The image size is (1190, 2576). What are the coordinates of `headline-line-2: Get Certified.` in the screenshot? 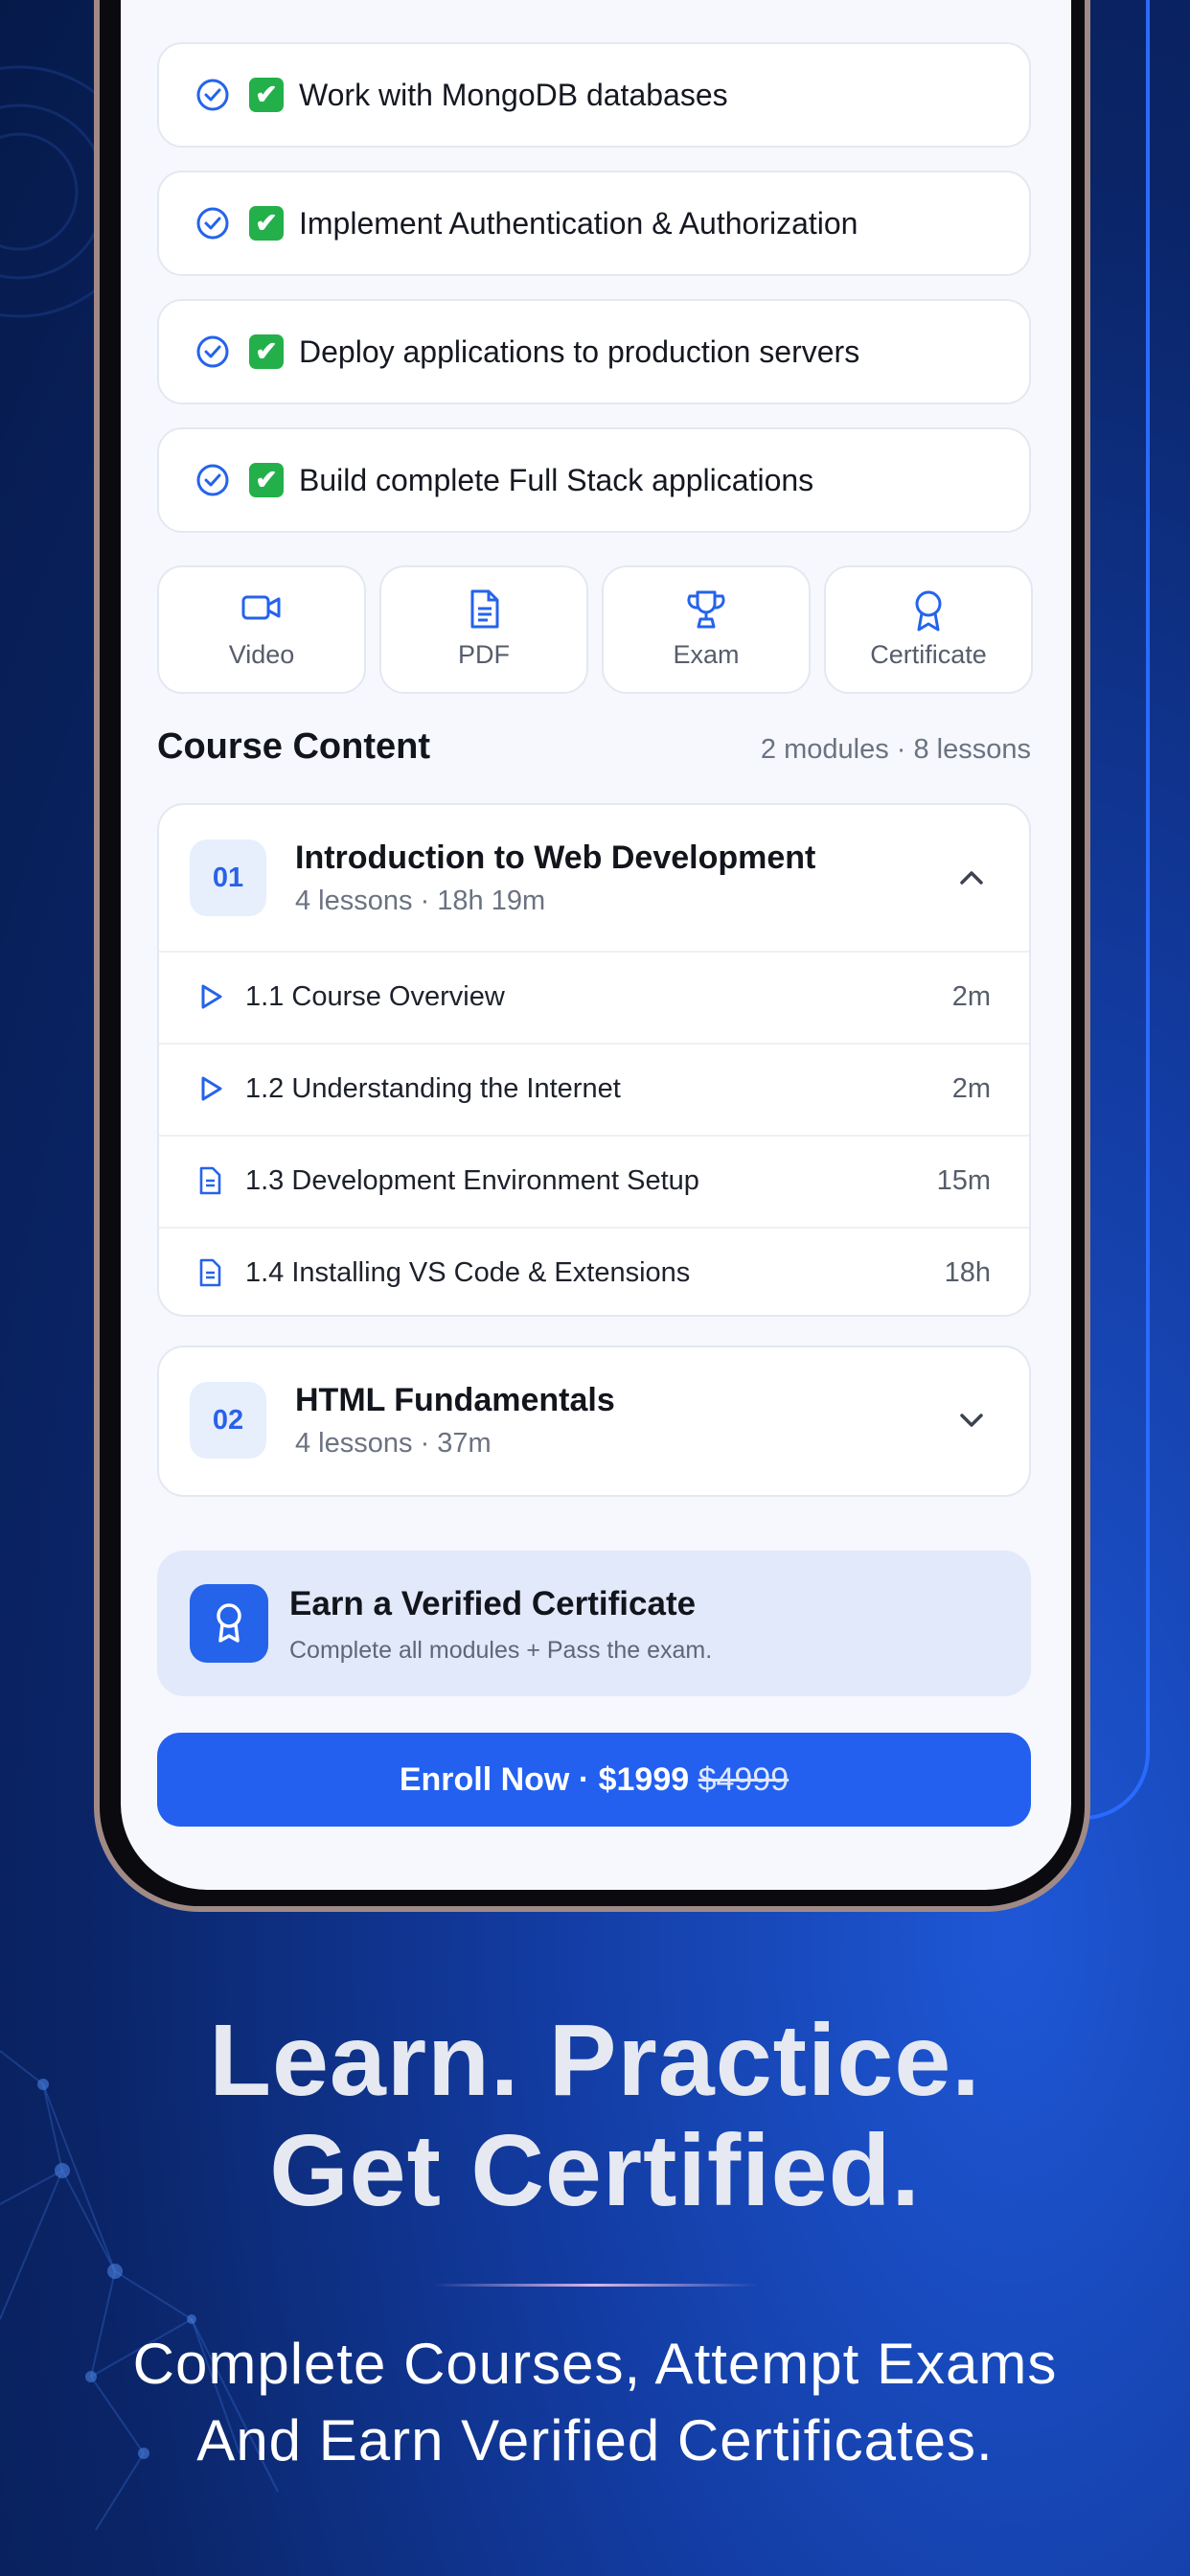 It's located at (595, 2170).